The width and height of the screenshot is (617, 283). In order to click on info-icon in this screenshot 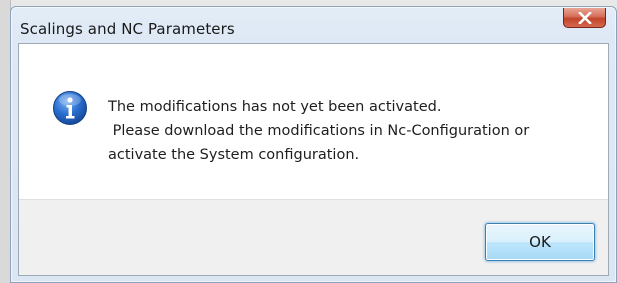, I will do `click(70, 108)`.